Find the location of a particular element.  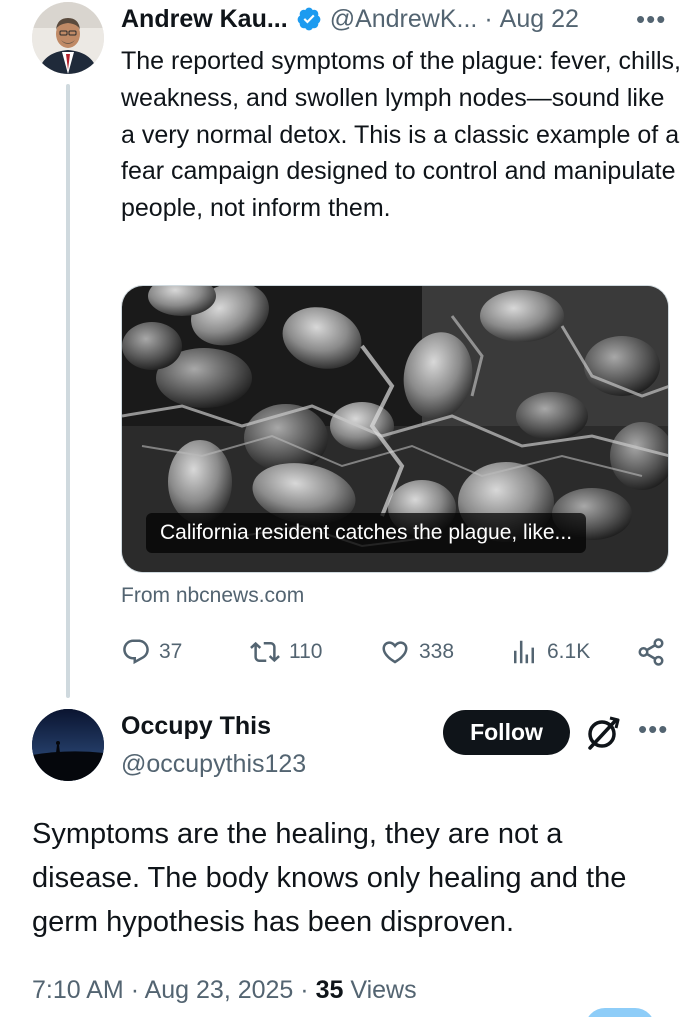

reply-views-label: Views is located at coordinates (383, 990).